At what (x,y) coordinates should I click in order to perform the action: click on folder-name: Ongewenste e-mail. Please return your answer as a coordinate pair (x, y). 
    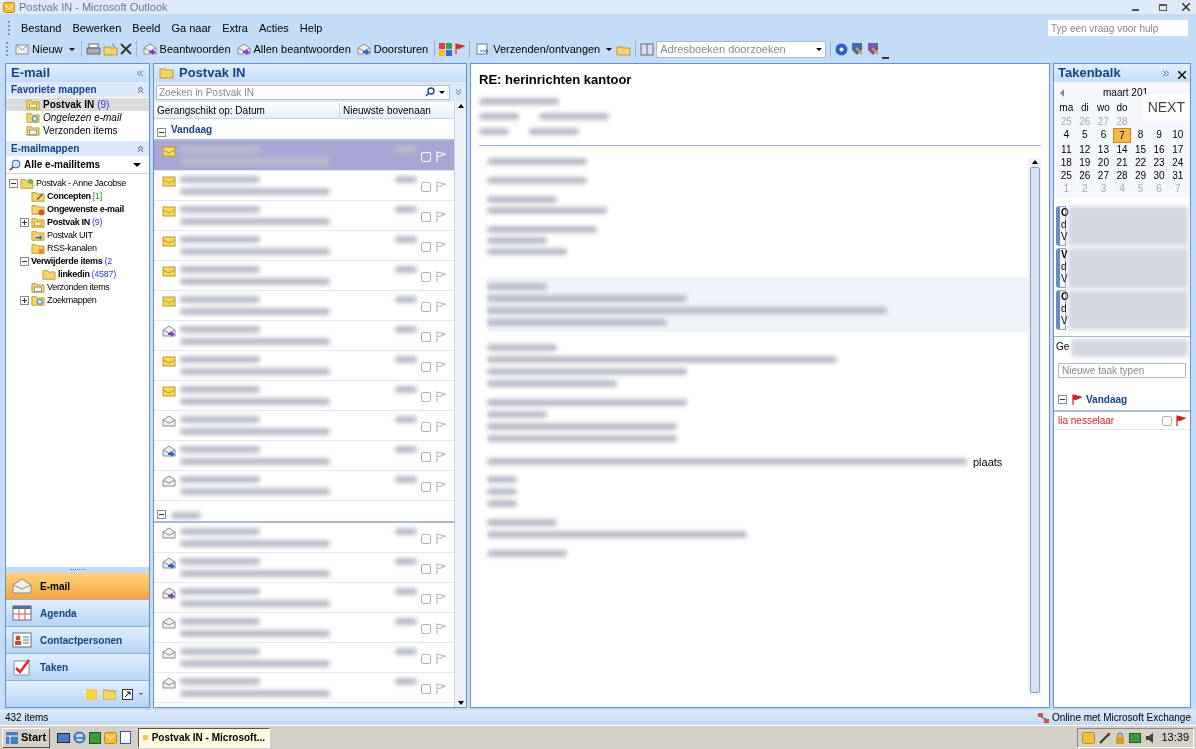
    Looking at the image, I should click on (85, 209).